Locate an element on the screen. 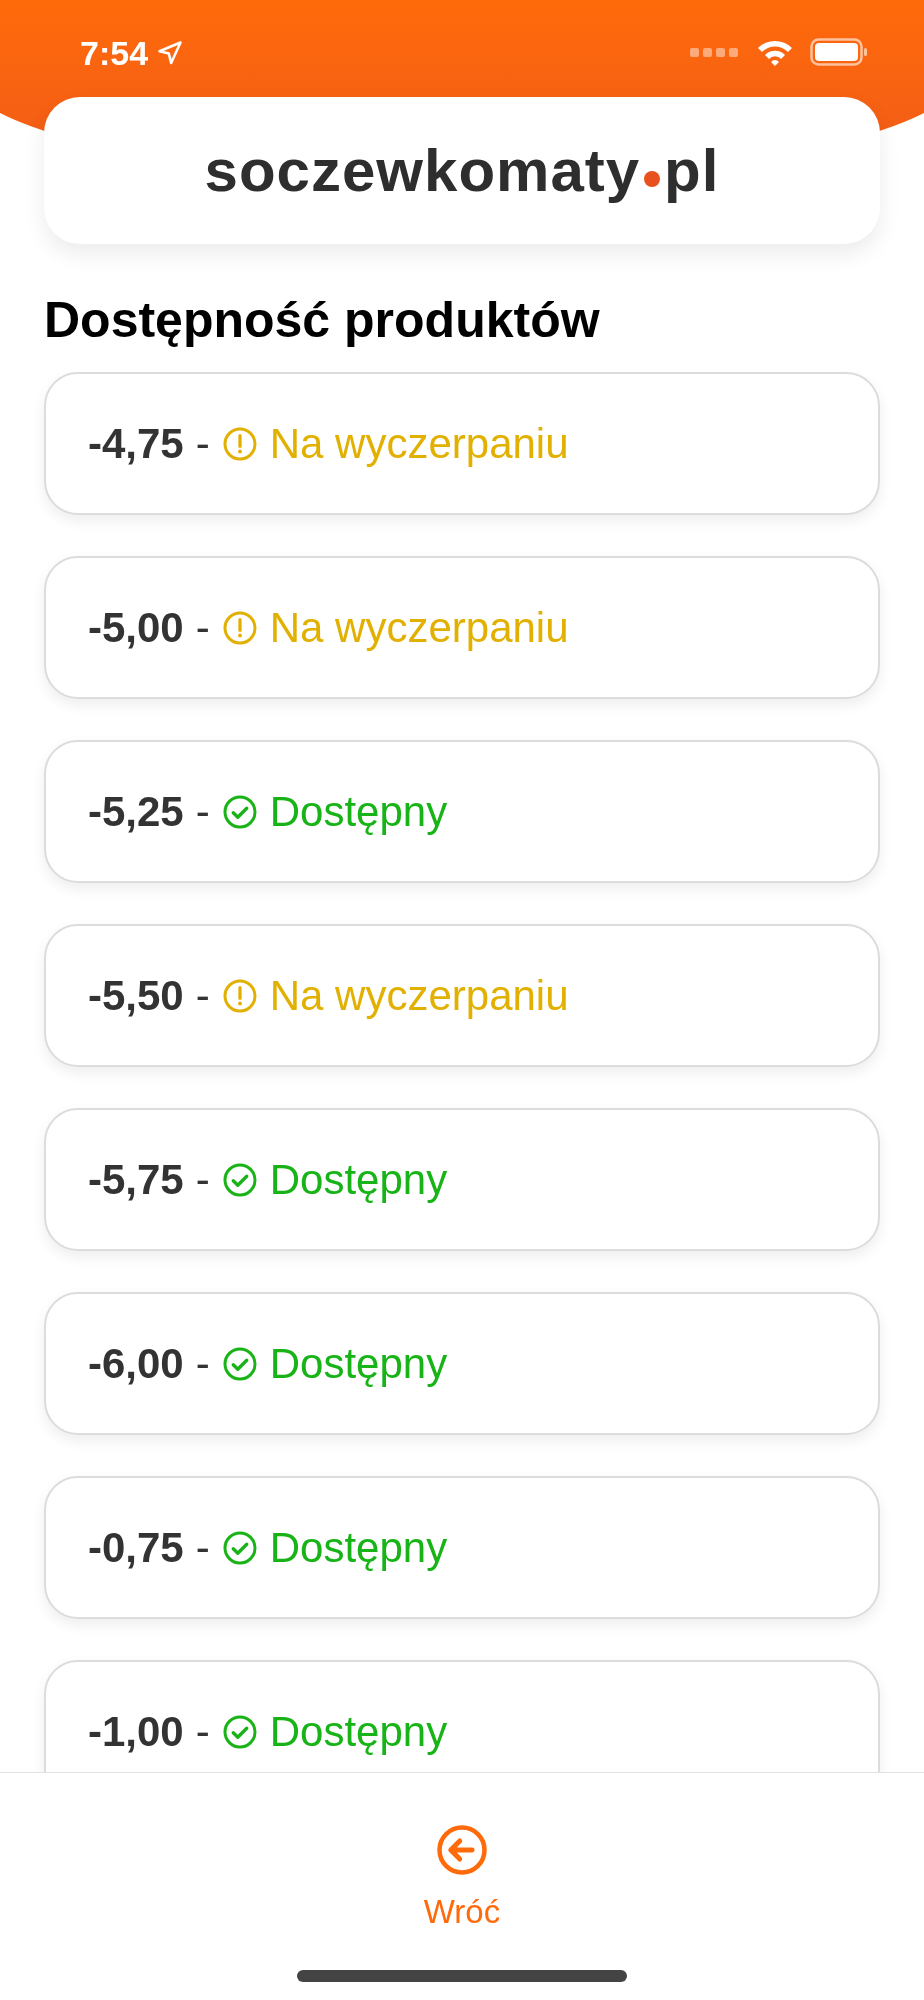  product-row: -4,75 - Na wyczerpaniu is located at coordinates (462, 443).